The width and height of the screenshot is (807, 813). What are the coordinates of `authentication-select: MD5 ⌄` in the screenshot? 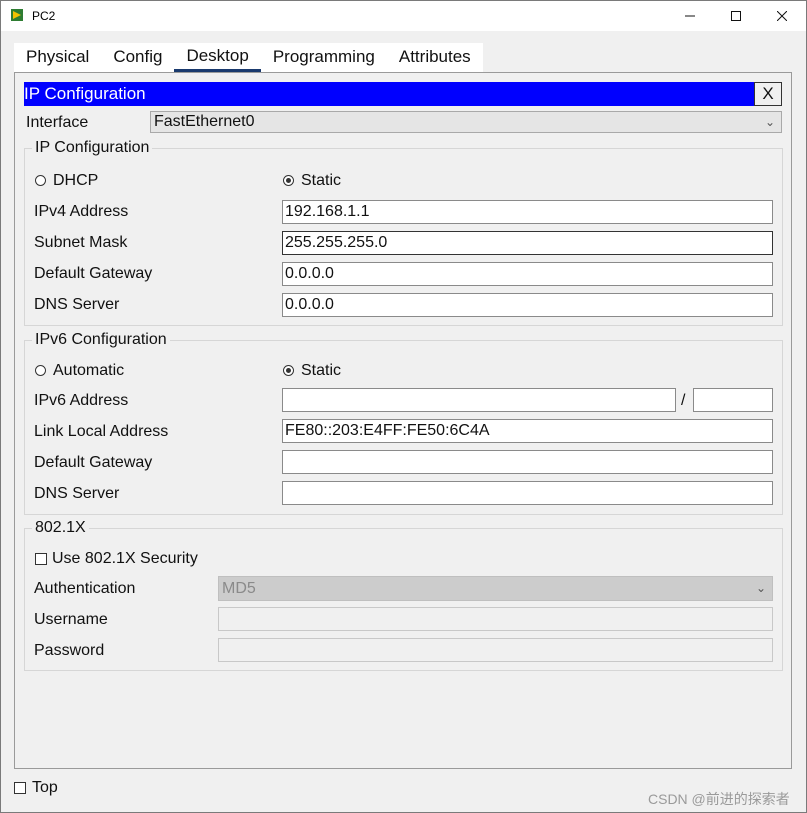 It's located at (495, 588).